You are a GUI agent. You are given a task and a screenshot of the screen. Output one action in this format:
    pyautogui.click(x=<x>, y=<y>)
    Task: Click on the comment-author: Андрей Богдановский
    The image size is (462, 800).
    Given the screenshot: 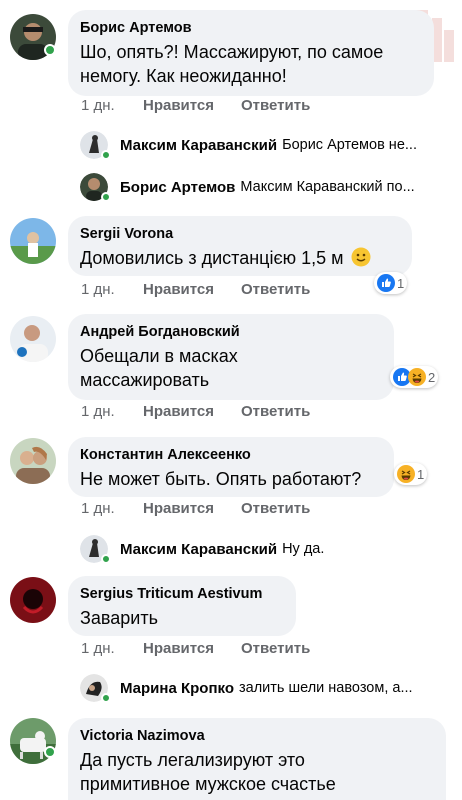 What is the action you would take?
    pyautogui.click(x=231, y=332)
    